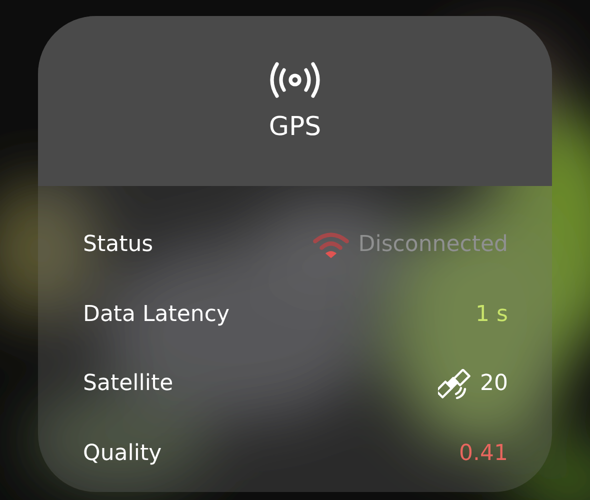  Describe the element at coordinates (483, 453) in the screenshot. I see `row-value: 0.41` at that location.